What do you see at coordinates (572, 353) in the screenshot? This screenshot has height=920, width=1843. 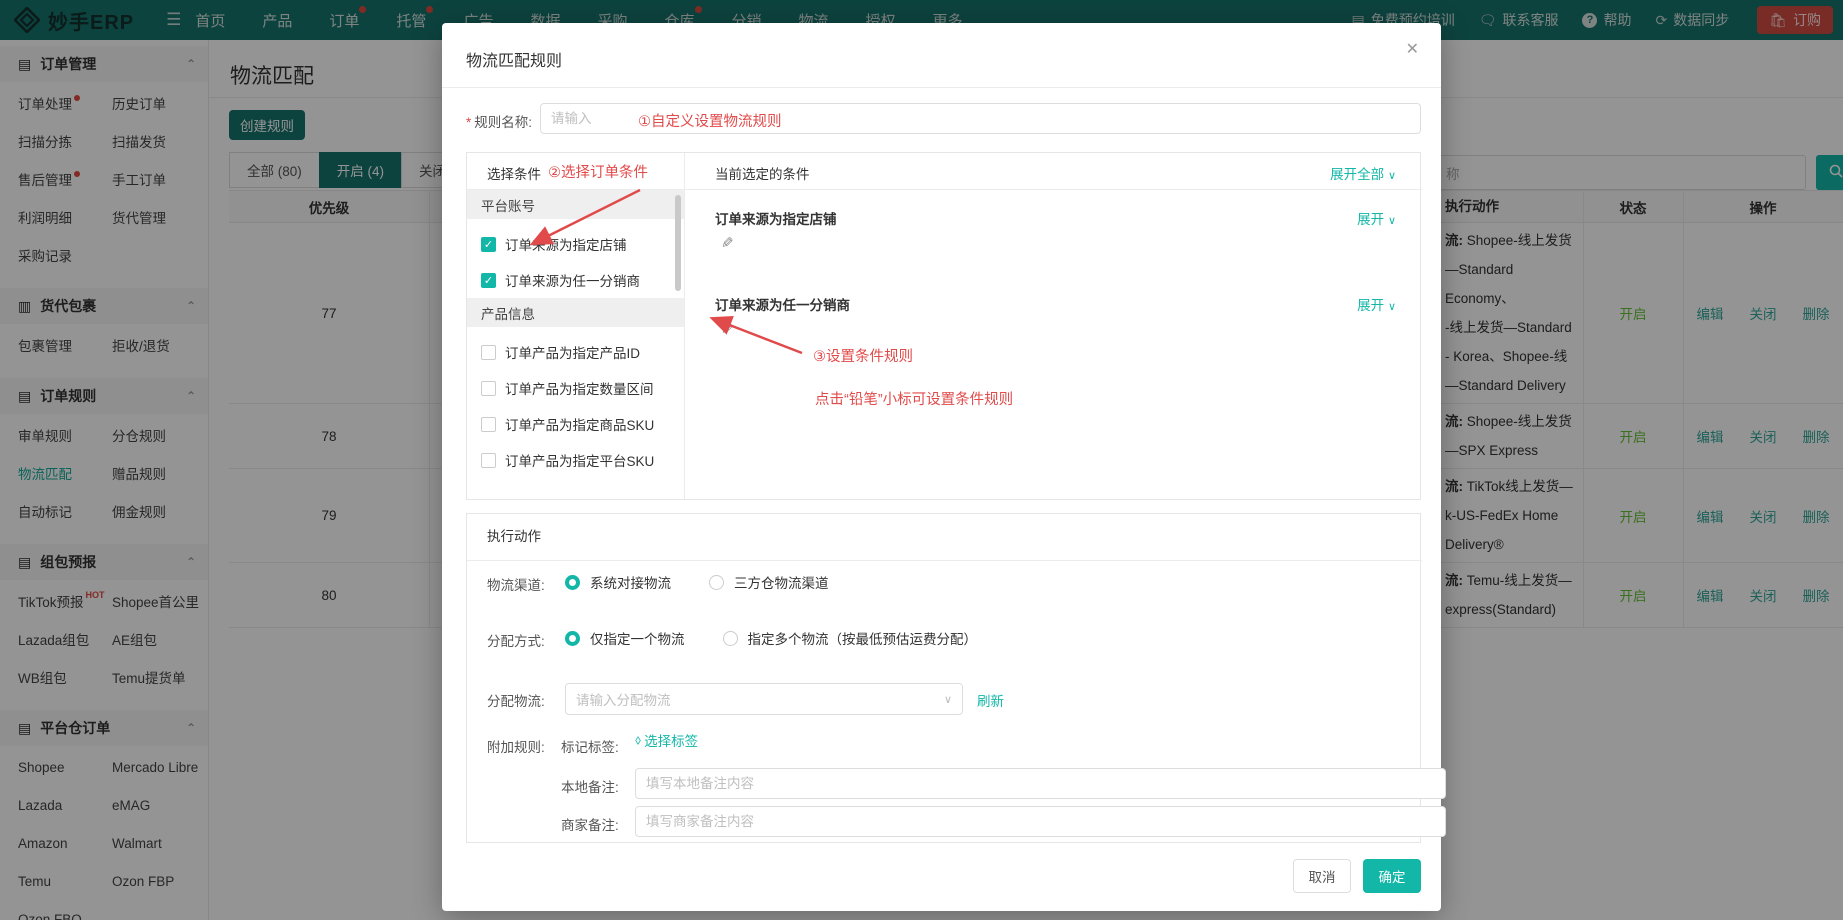 I see `condition-item-label: 订单产品为指定产品ID` at bounding box center [572, 353].